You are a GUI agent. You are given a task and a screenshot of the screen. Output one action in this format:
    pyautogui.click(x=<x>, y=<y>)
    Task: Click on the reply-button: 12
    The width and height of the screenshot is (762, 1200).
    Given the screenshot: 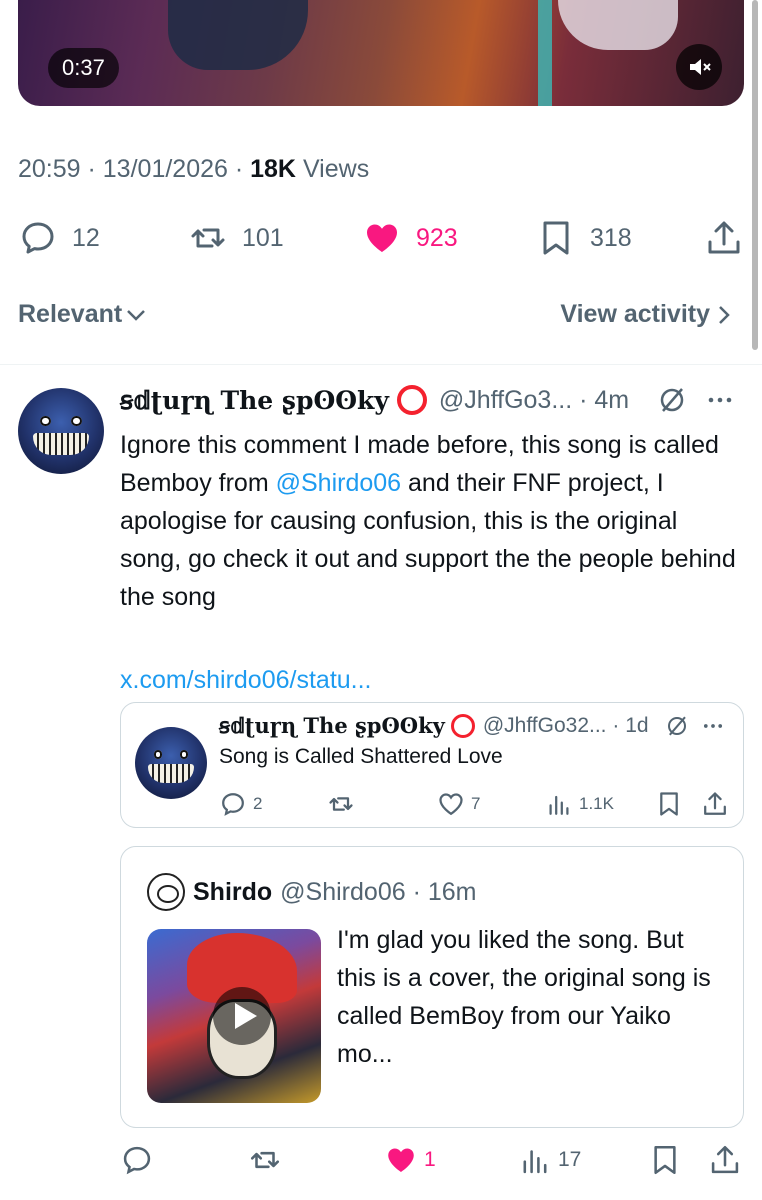 What is the action you would take?
    pyautogui.click(x=59, y=238)
    